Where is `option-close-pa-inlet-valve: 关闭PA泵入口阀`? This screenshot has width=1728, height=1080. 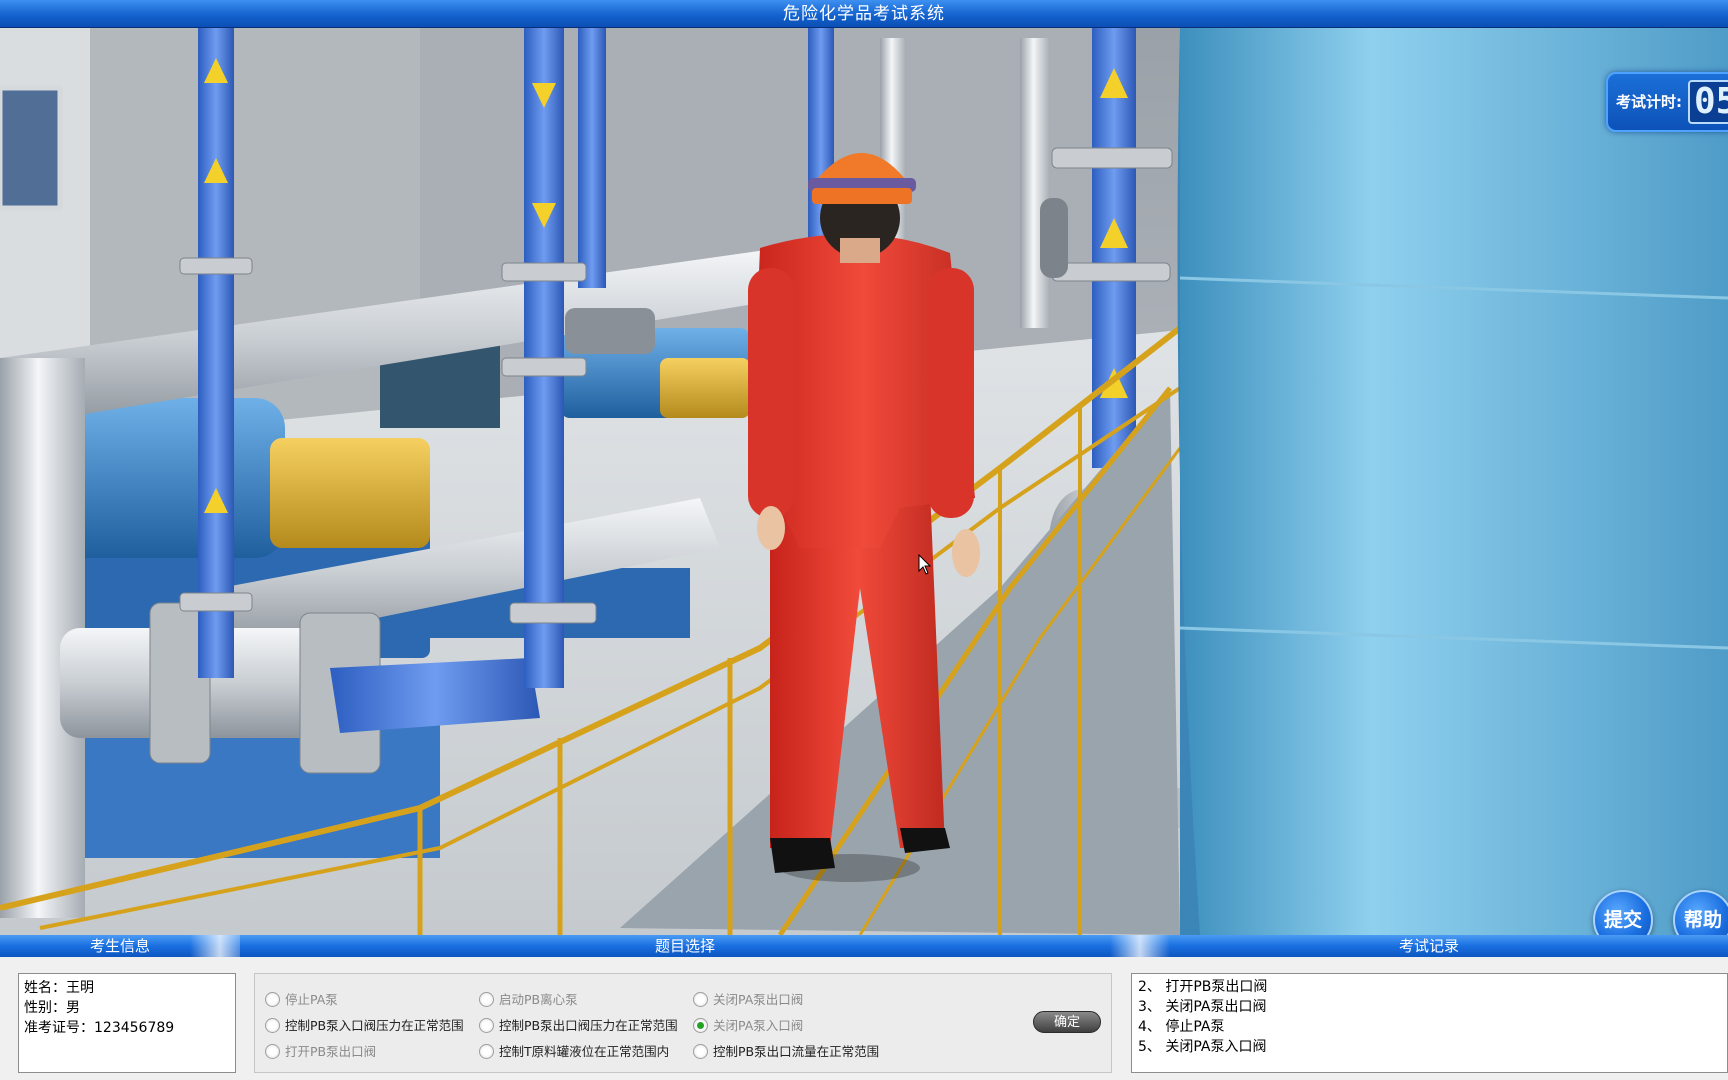
option-close-pa-inlet-valve: 关闭PA泵入口阀 is located at coordinates (748, 1026).